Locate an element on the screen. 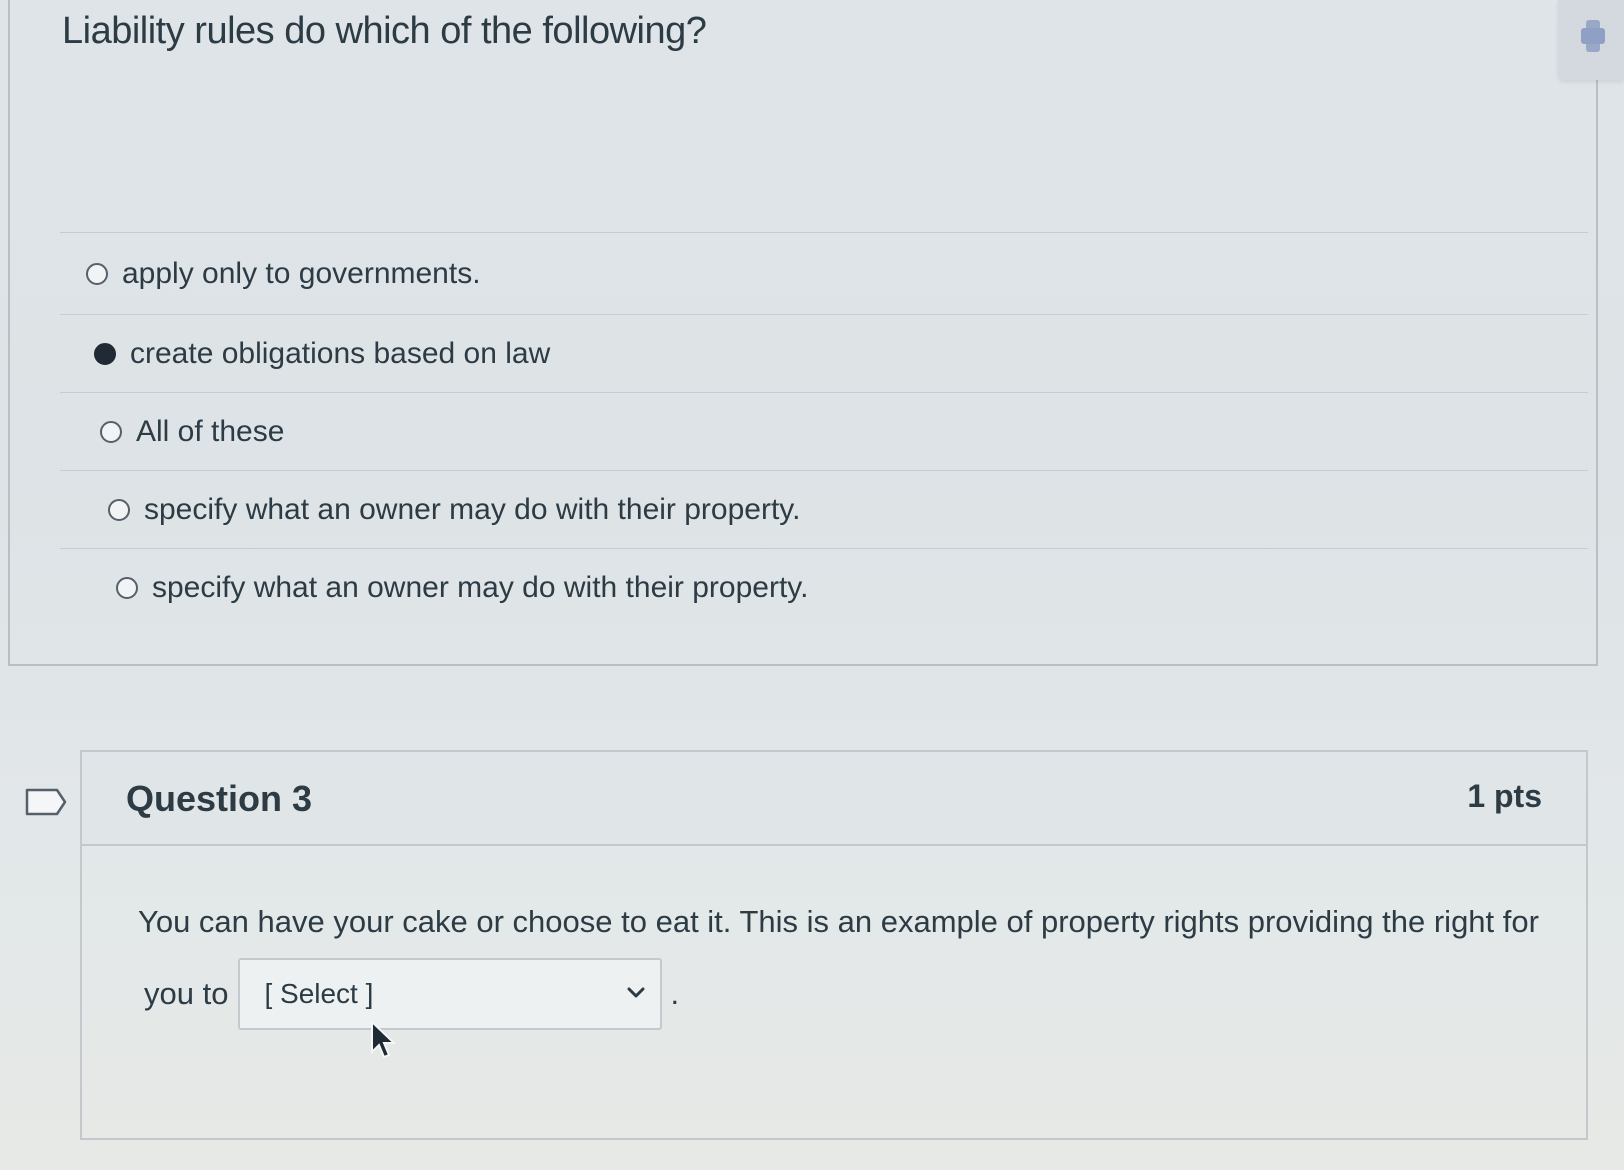 The width and height of the screenshot is (1624, 1170). question-title: Question 3 is located at coordinates (219, 798).